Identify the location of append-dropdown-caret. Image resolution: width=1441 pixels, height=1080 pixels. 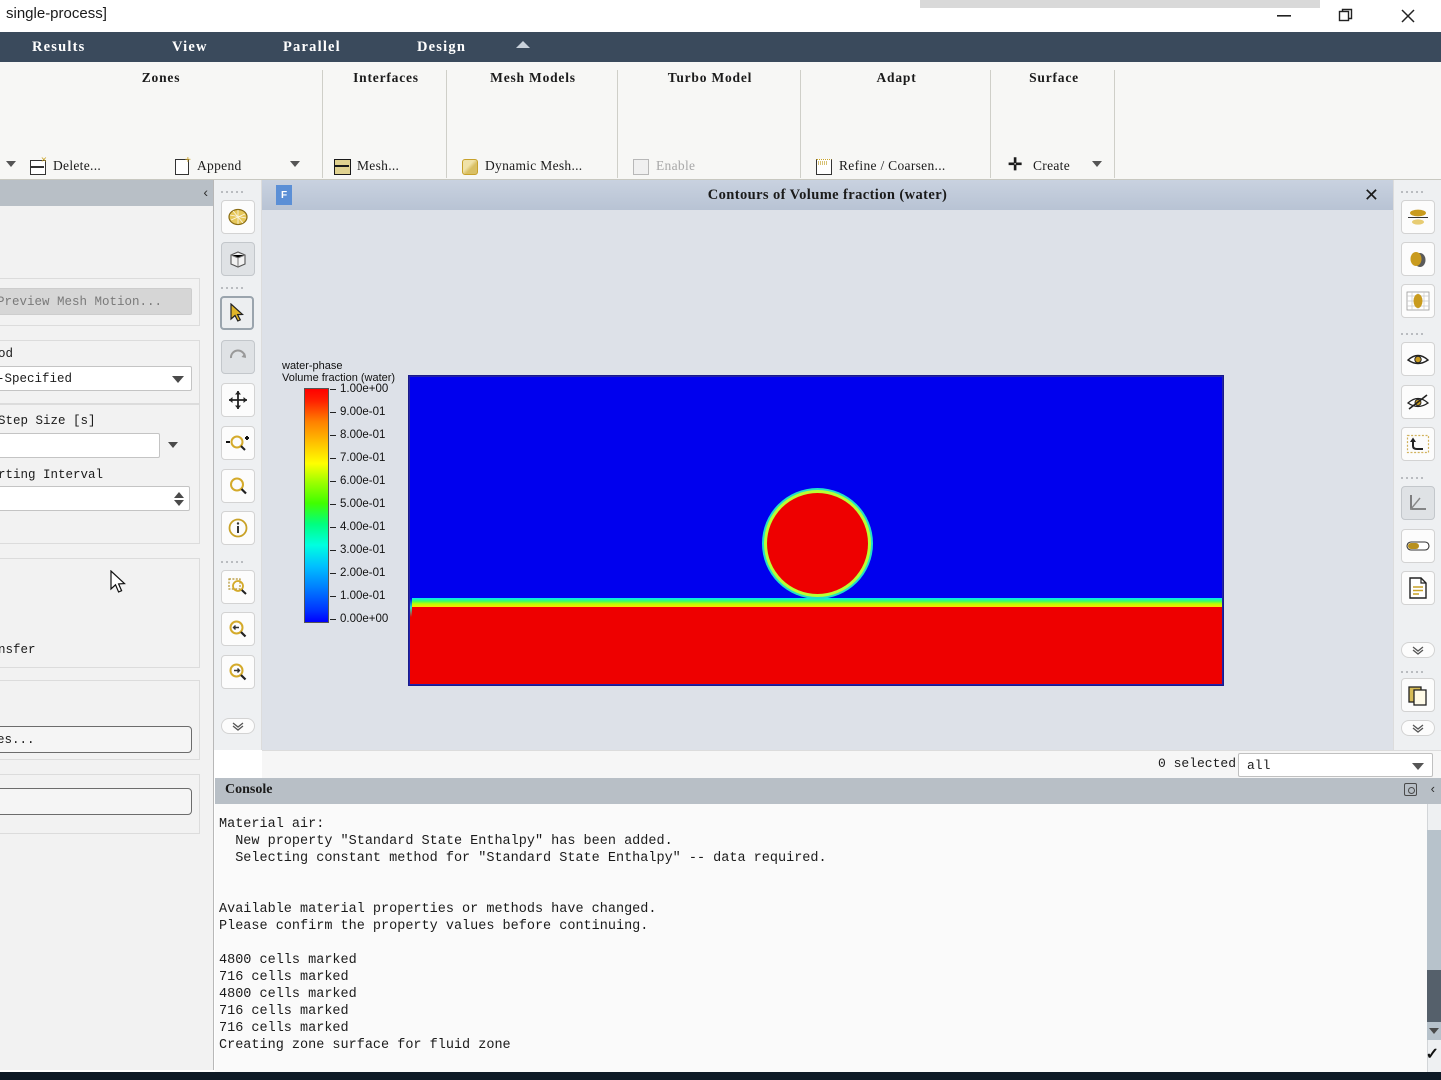
(295, 164).